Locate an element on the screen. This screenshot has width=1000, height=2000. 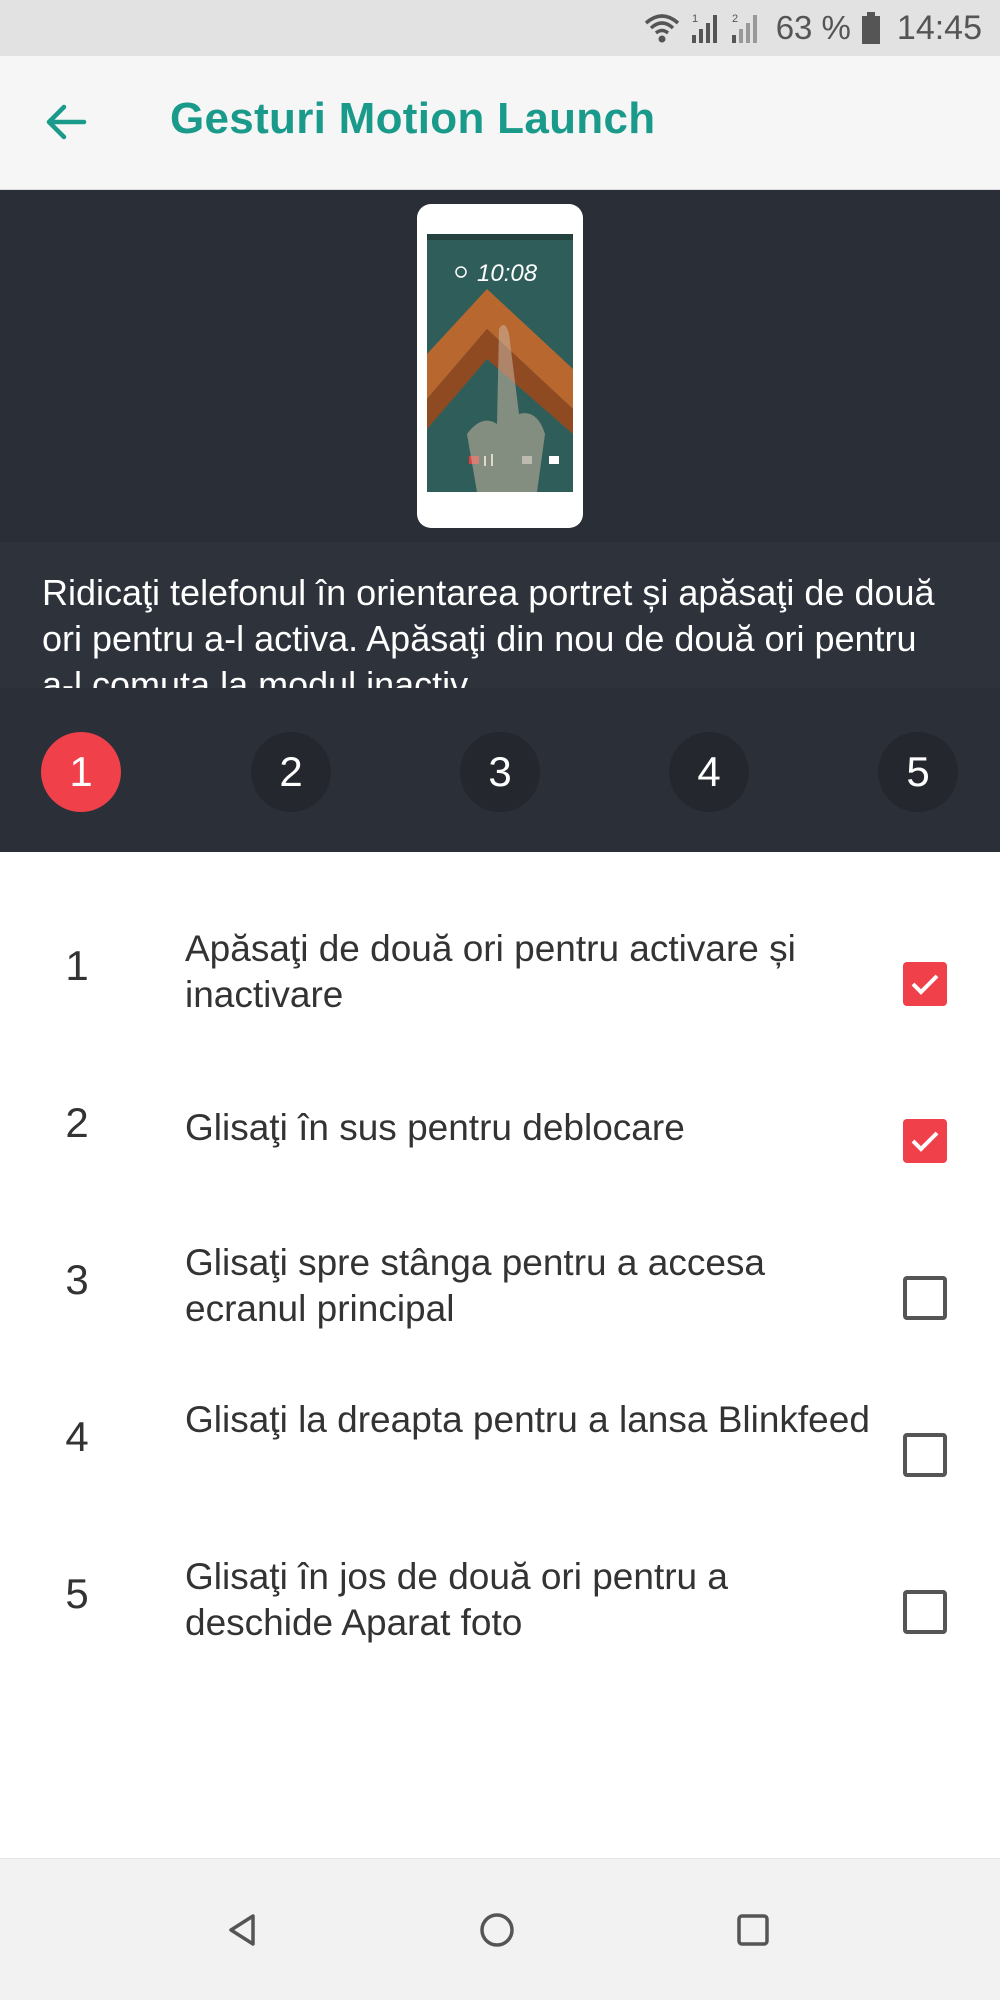
svg-text: 2 is located at coordinates (735, 19).